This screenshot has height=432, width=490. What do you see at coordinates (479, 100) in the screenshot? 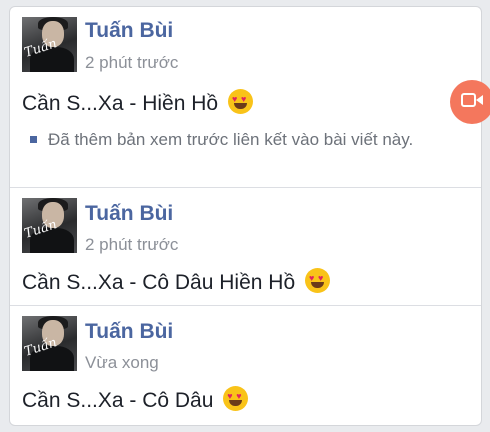
I see `camera-lens-shape` at bounding box center [479, 100].